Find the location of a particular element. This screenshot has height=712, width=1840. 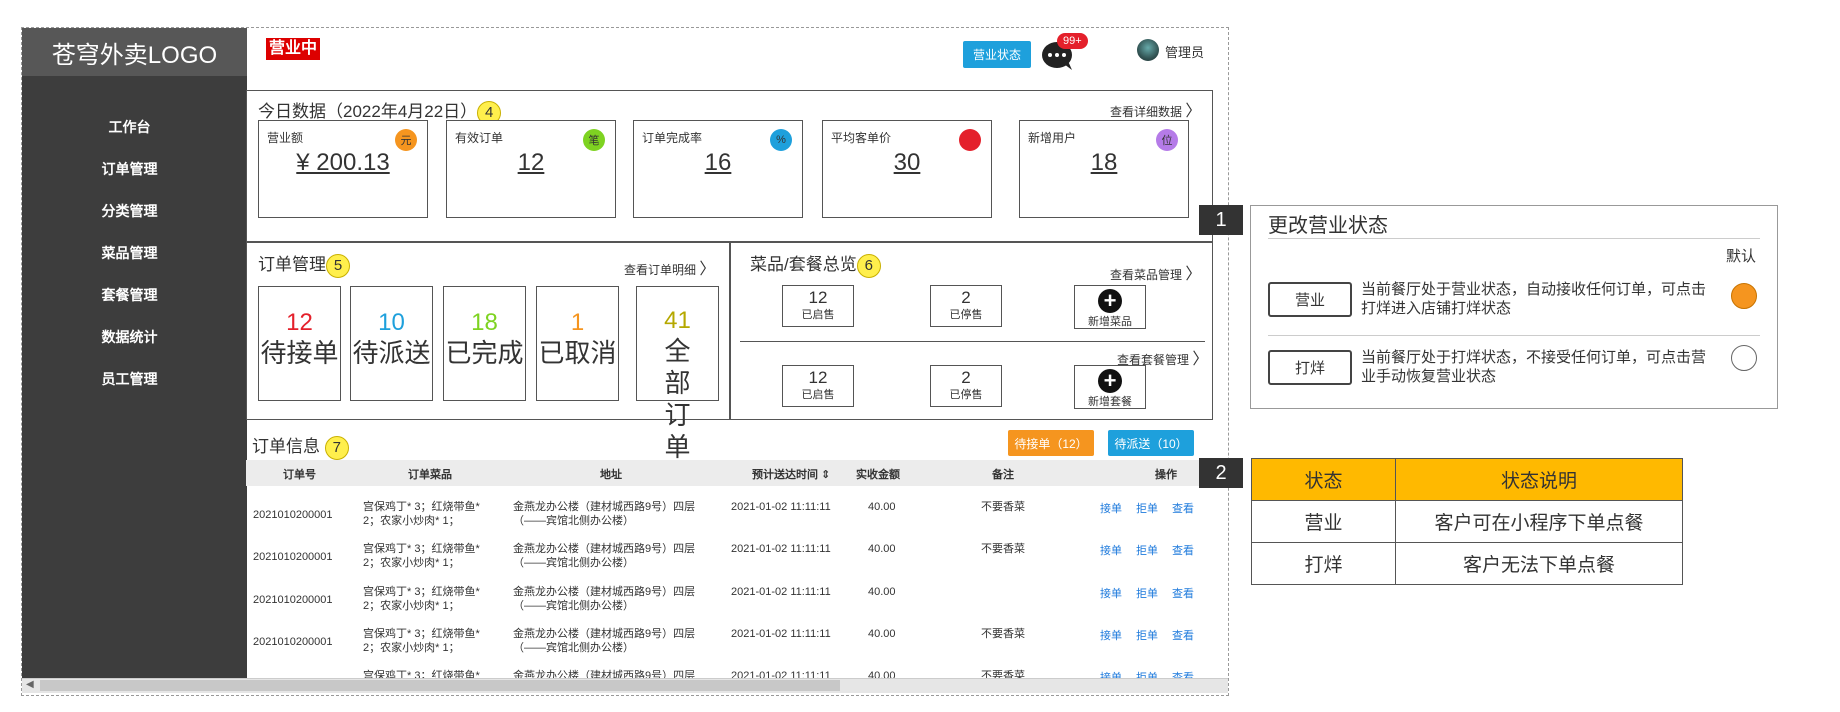

stat-card-valid-orders: 有效订单 笔 12 is located at coordinates (531, 169).